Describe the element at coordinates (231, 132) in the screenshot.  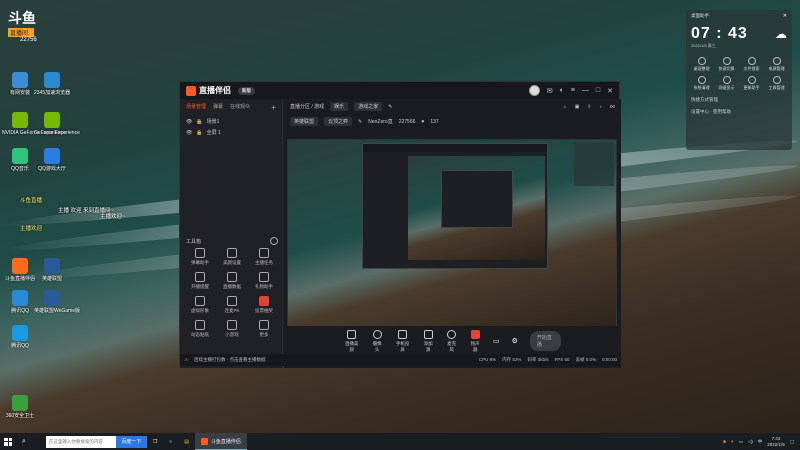
I see `scene-item: 👁 🔒 全屏 1` at that location.